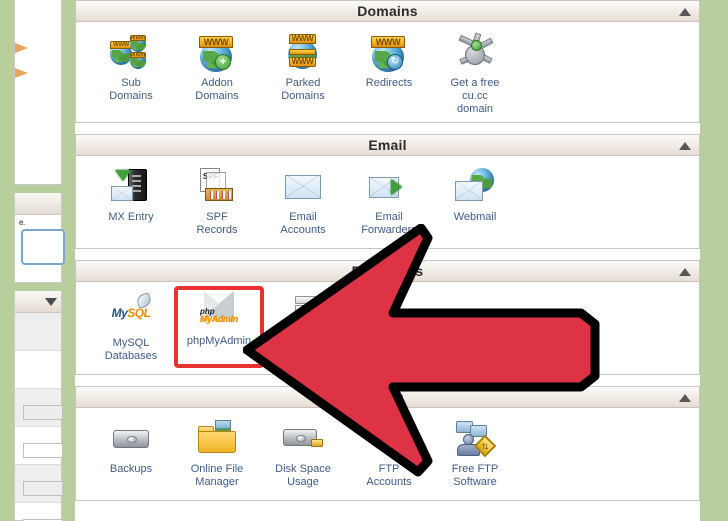  What do you see at coordinates (219, 341) in the screenshot?
I see `tile-label: phpMyAdmin` at bounding box center [219, 341].